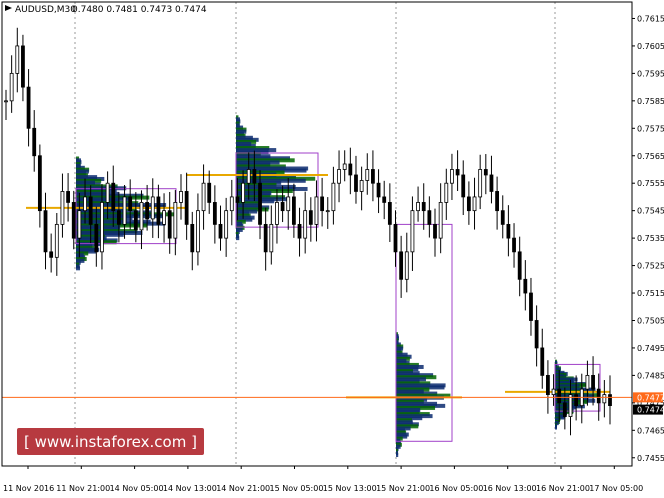  What do you see at coordinates (45, 10) in the screenshot?
I see `symbol-label: AUDUSD,M30` at bounding box center [45, 10].